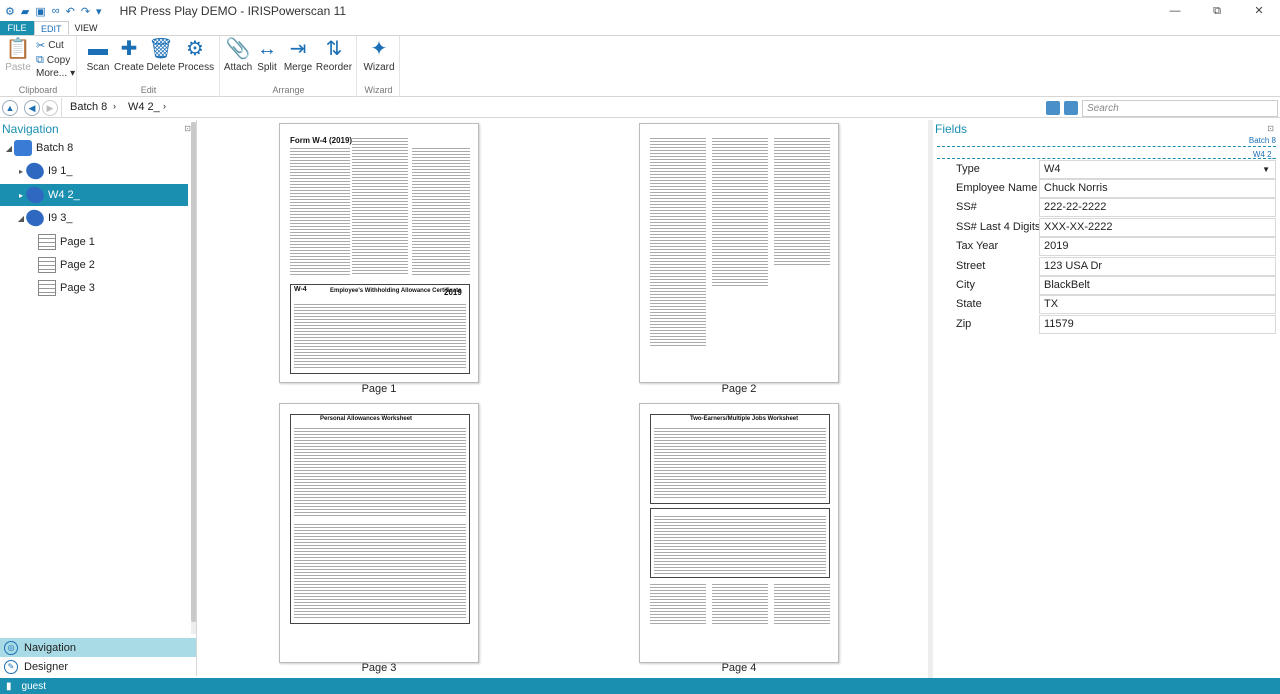 This screenshot has height=694, width=1280. Describe the element at coordinates (1259, 11) in the screenshot. I see `close-button: ✕` at that location.